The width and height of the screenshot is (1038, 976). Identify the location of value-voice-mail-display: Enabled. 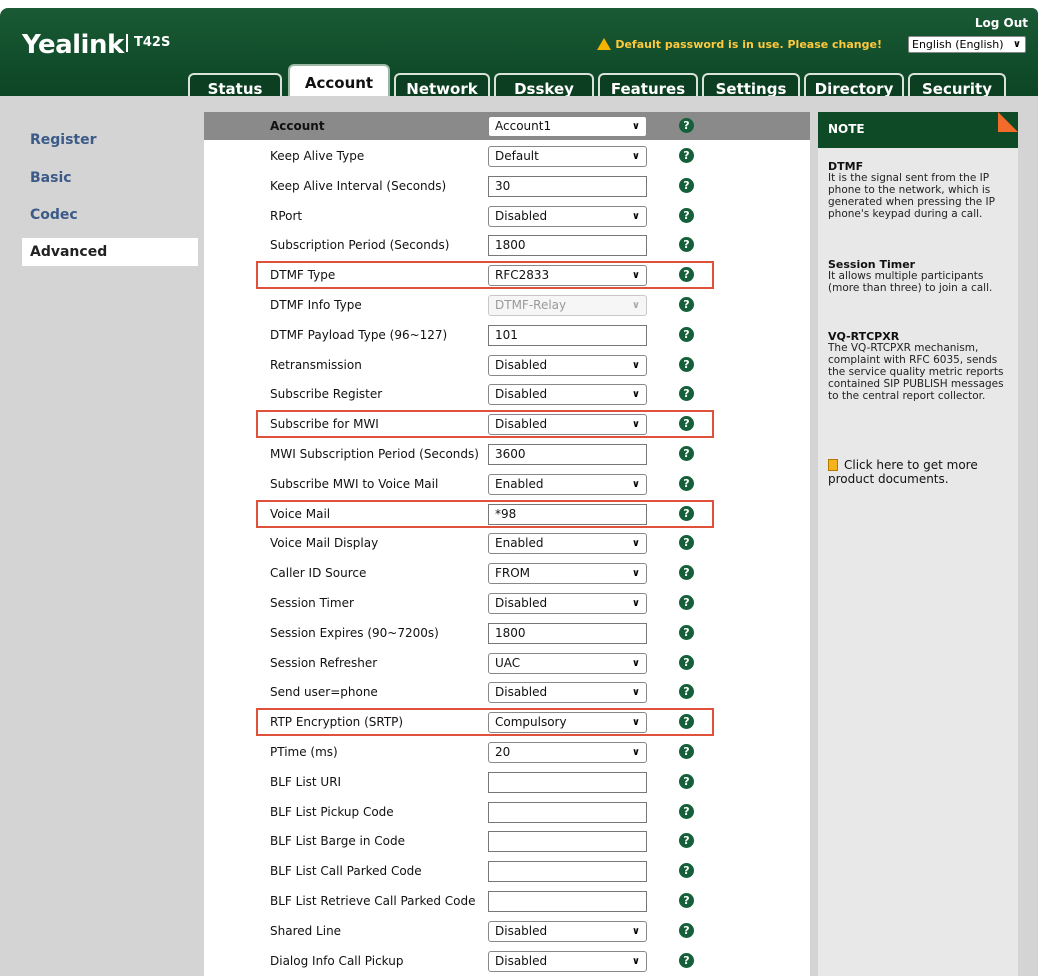
(519, 543).